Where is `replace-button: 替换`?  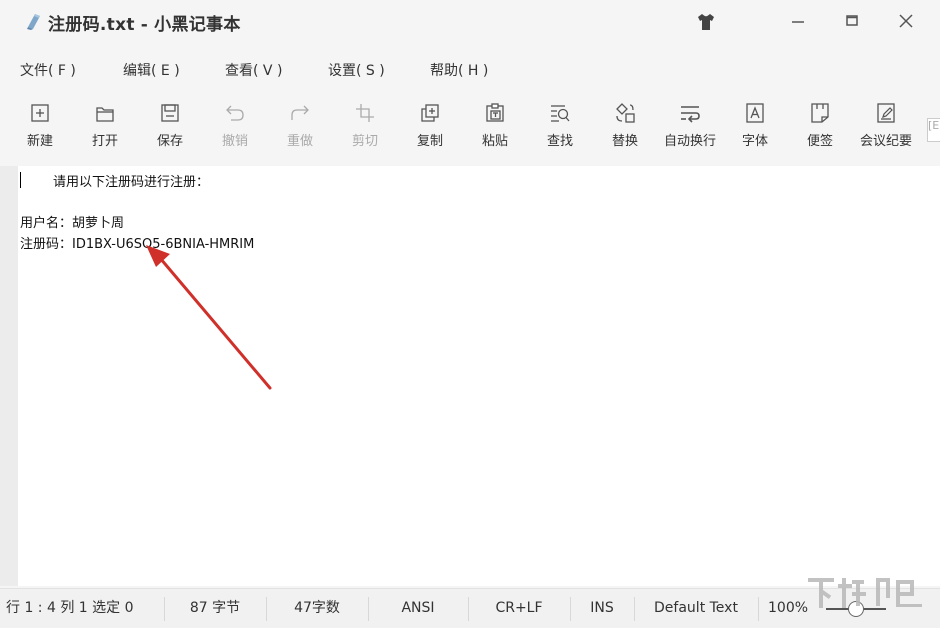 replace-button: 替换 is located at coordinates (625, 130).